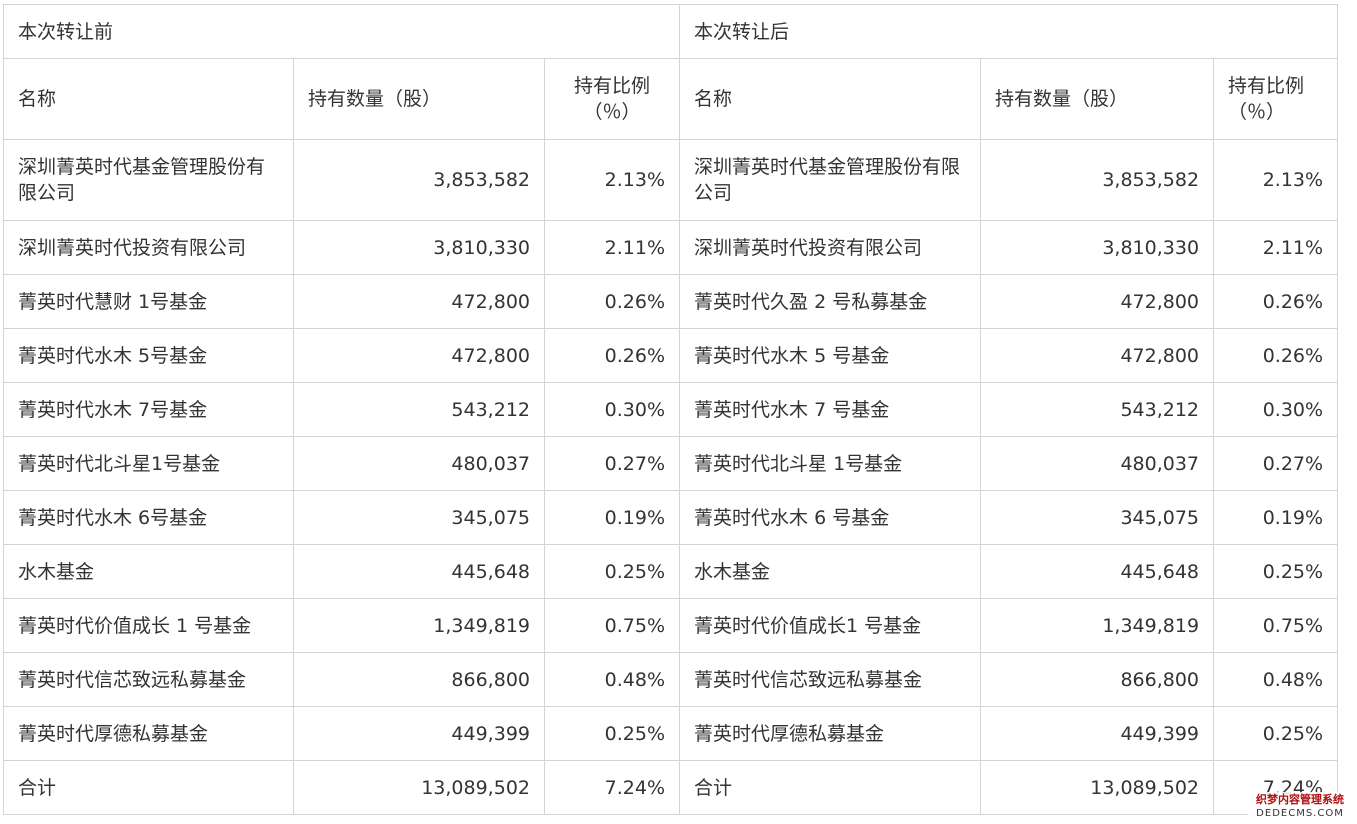  Describe the element at coordinates (1276, 247) in the screenshot. I see `ratio-after-cell: 2.11%` at that location.